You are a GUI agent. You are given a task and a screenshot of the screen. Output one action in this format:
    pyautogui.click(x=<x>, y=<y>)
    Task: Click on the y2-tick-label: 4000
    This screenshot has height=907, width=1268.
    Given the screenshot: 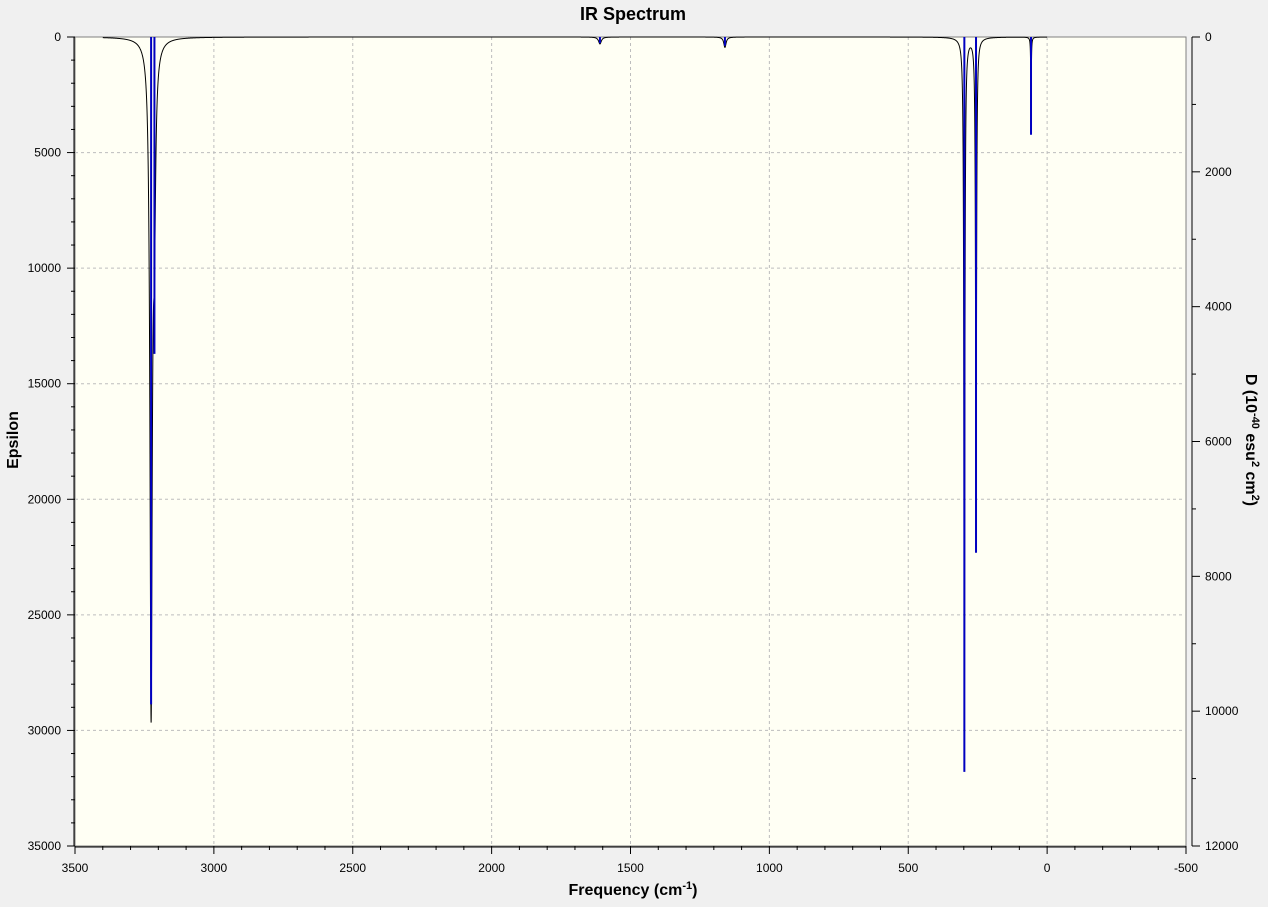 What is the action you would take?
    pyautogui.click(x=1218, y=307)
    